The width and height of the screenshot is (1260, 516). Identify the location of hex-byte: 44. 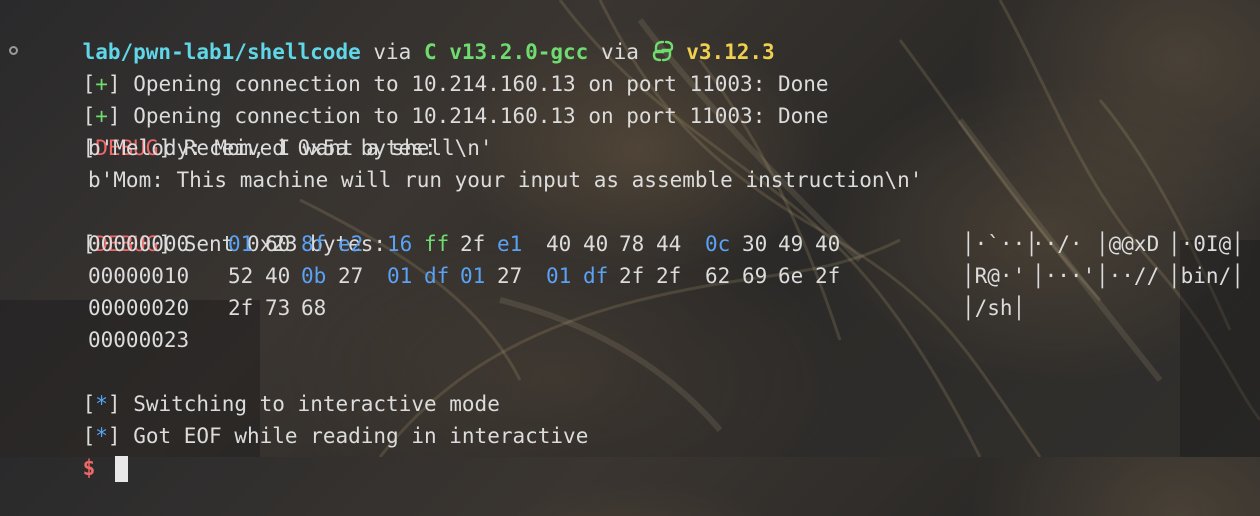
(669, 244).